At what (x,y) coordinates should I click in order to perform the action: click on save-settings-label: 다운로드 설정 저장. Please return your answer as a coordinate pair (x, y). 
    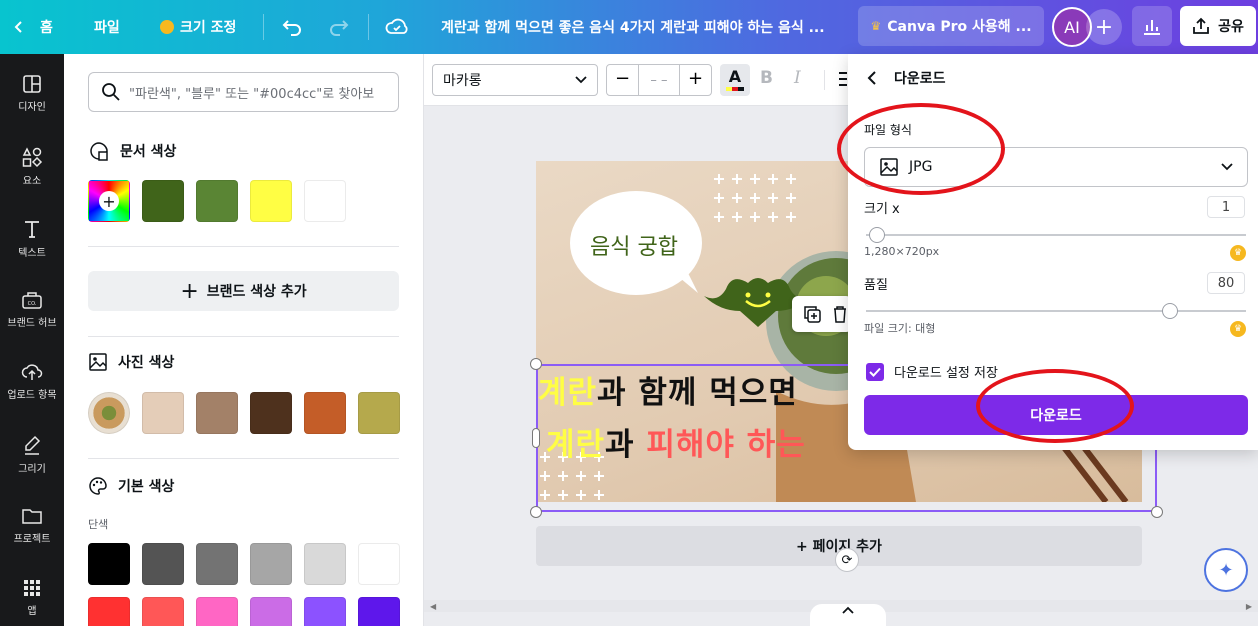
    Looking at the image, I should click on (946, 373).